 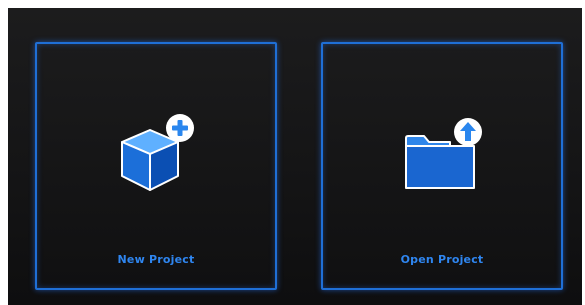 I want to click on open-project-label: Open Project, so click(x=442, y=259).